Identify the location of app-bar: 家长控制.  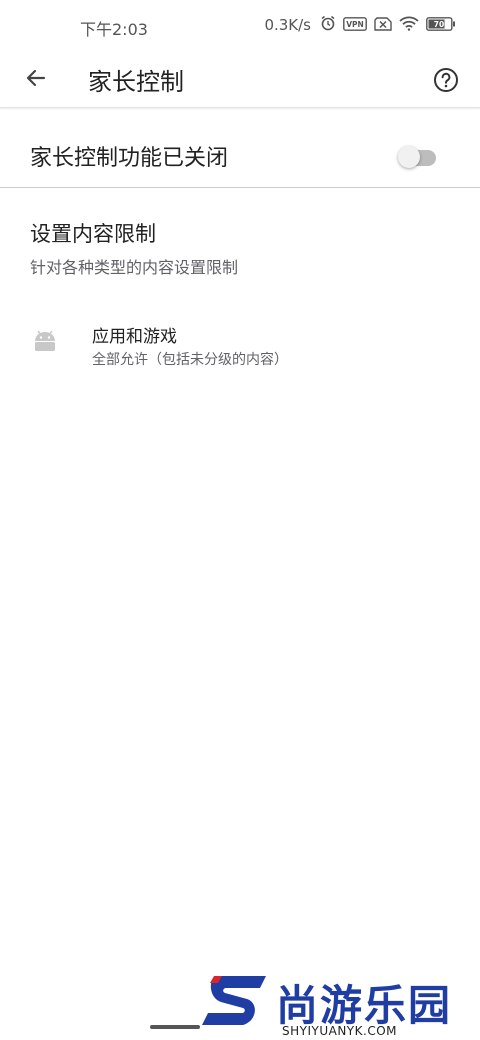
(240, 80).